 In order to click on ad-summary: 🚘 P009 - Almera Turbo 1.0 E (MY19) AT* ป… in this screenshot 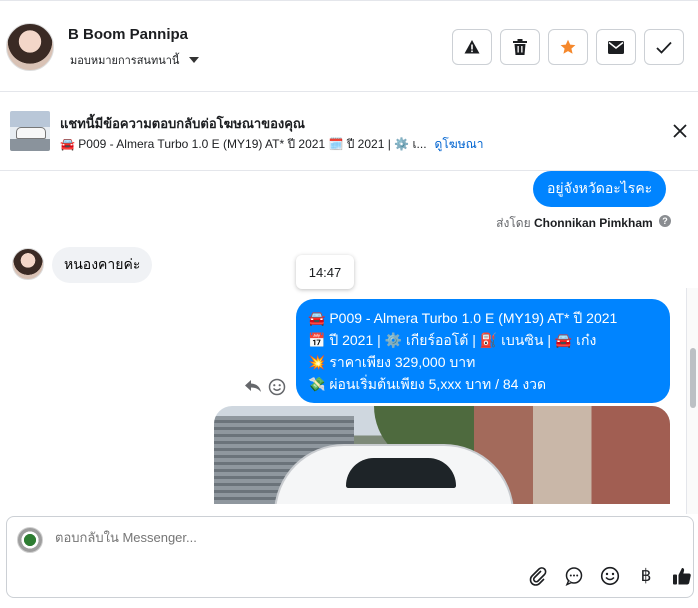, I will do `click(243, 144)`.